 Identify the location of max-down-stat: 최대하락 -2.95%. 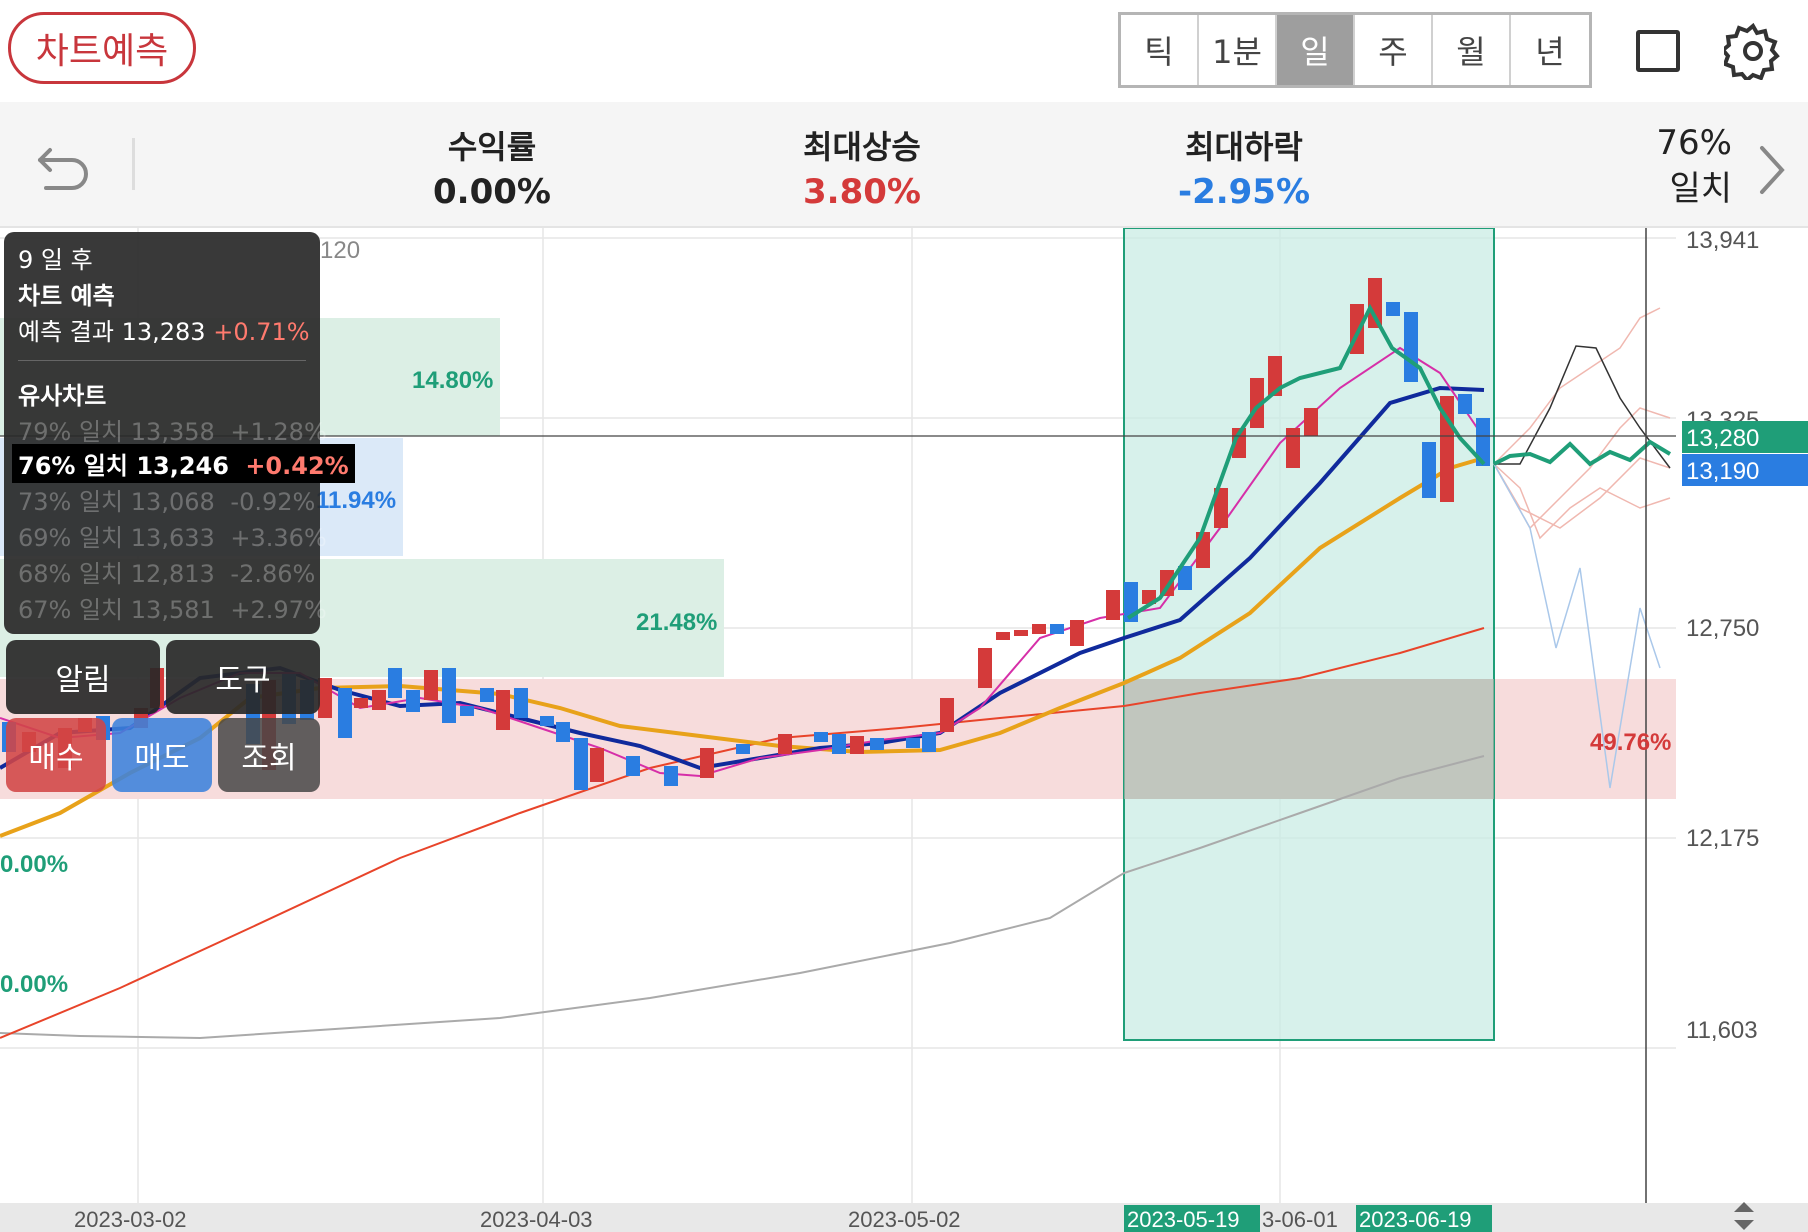
(1244, 167).